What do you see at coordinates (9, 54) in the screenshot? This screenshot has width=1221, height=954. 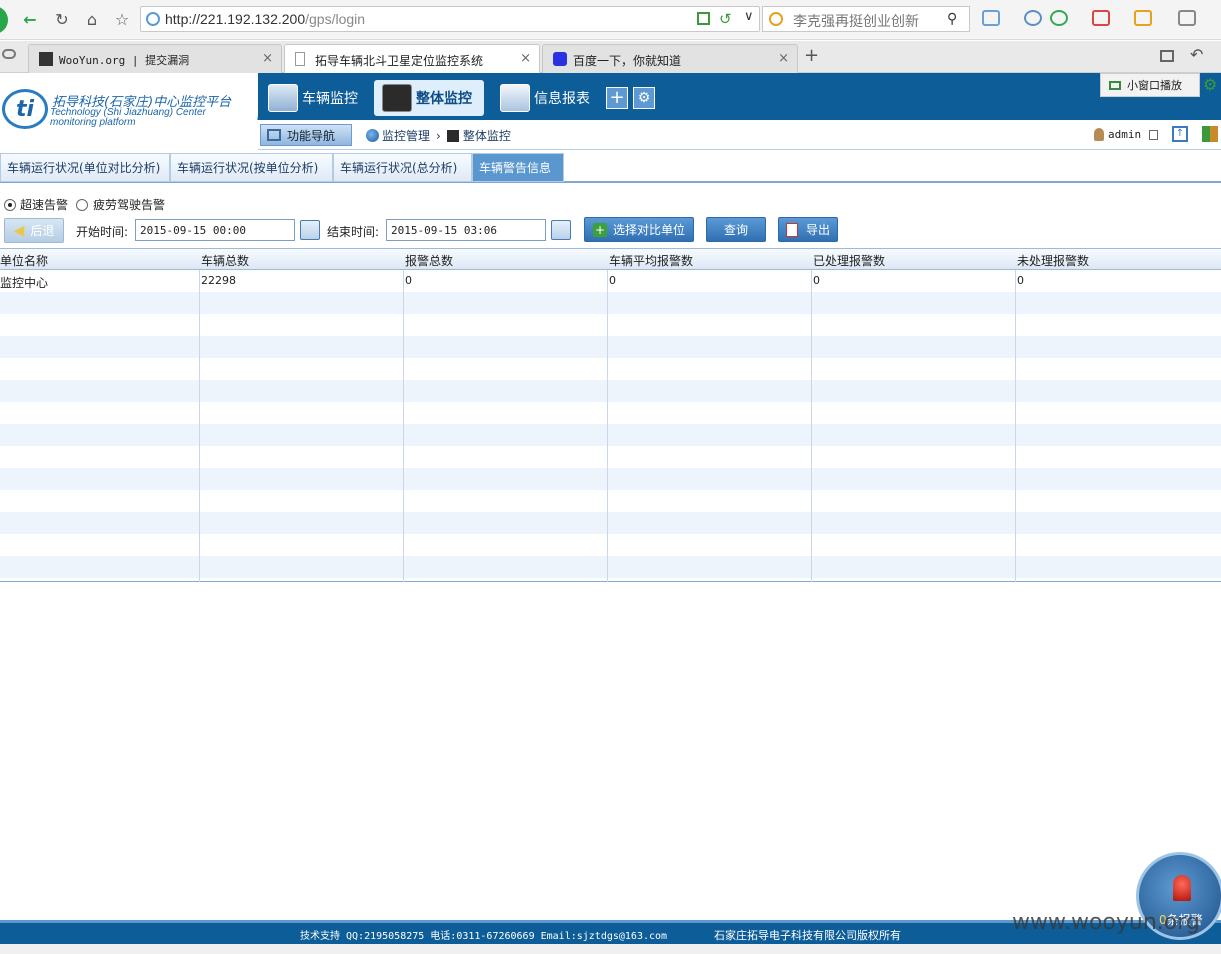 I see `cloud-icon` at bounding box center [9, 54].